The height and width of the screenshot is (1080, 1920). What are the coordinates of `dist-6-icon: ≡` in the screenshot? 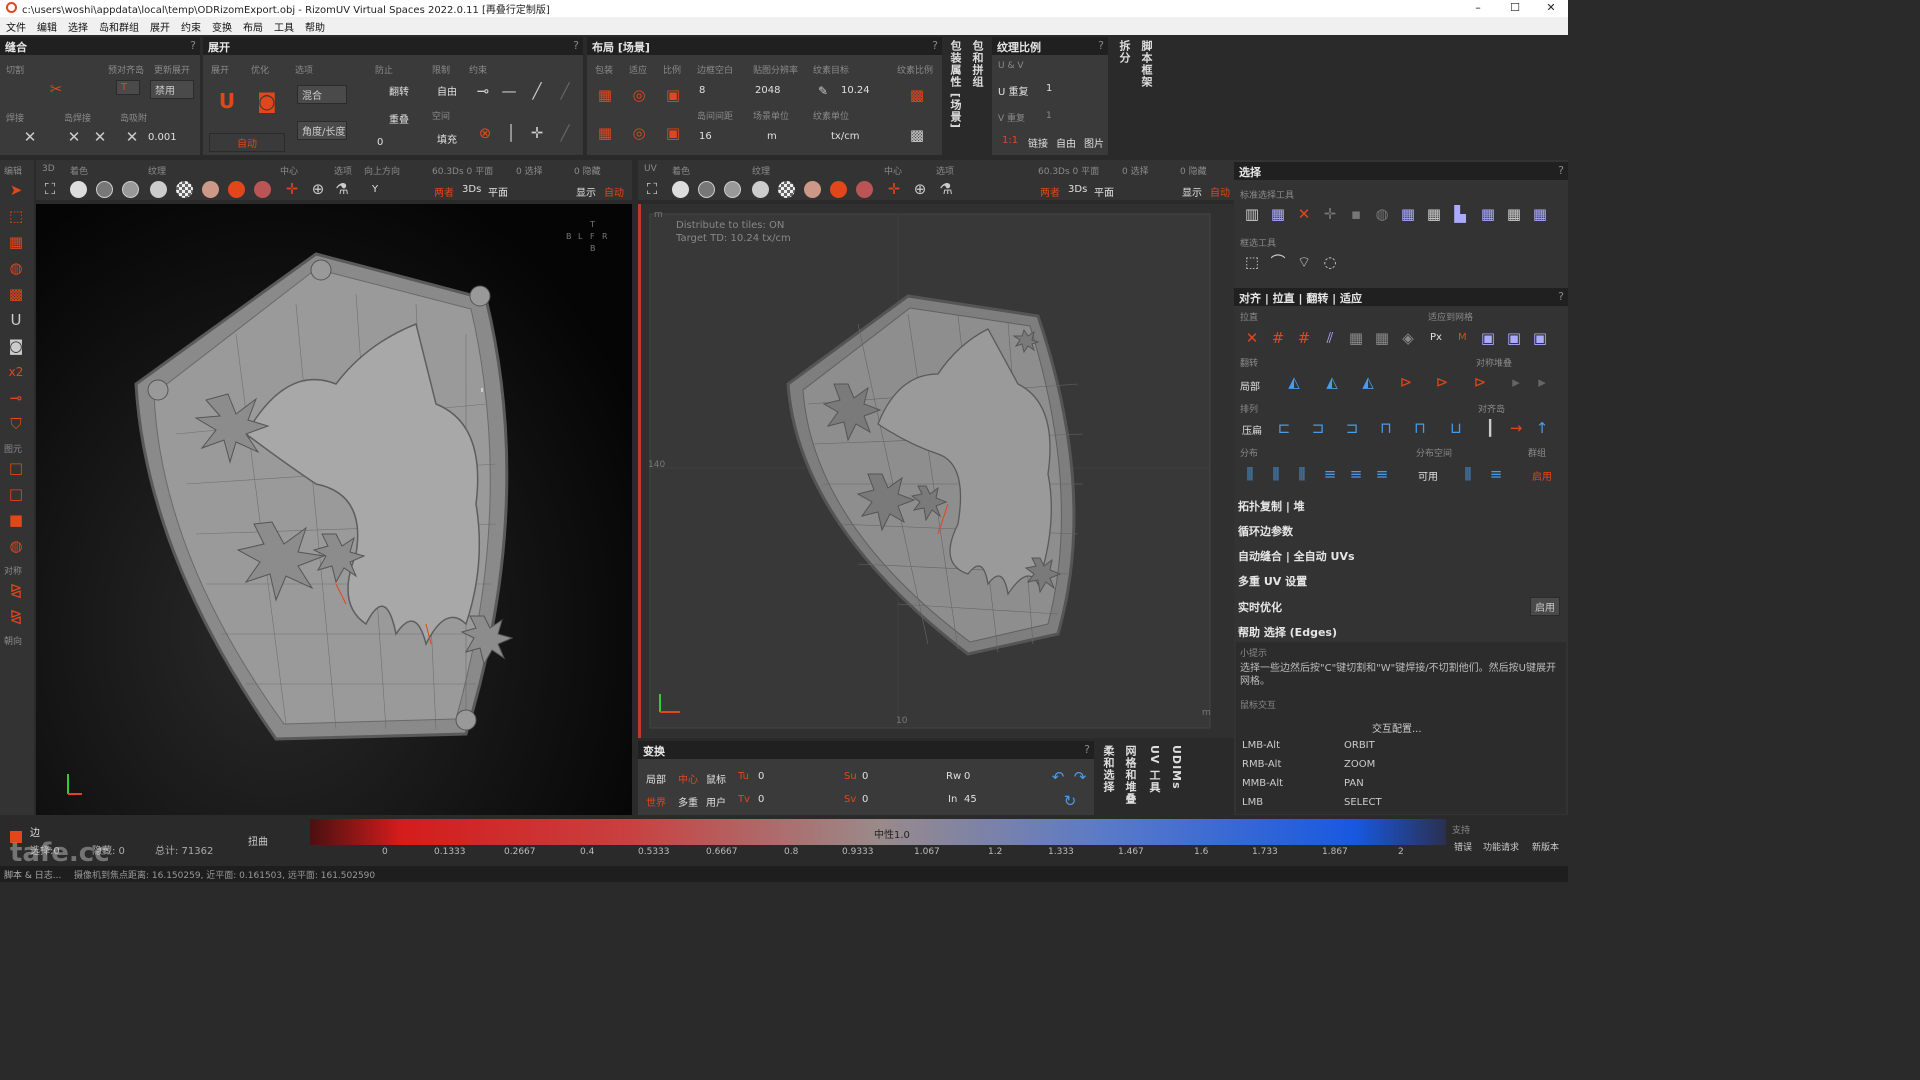 It's located at (1382, 474).